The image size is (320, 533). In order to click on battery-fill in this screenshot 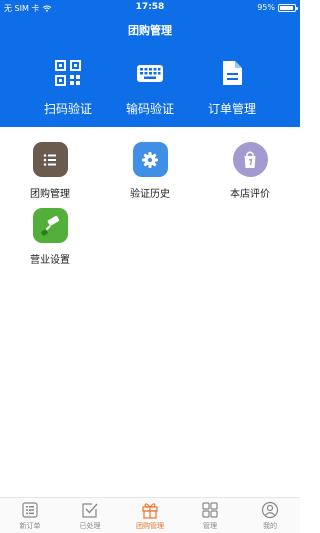, I will do `click(286, 7)`.